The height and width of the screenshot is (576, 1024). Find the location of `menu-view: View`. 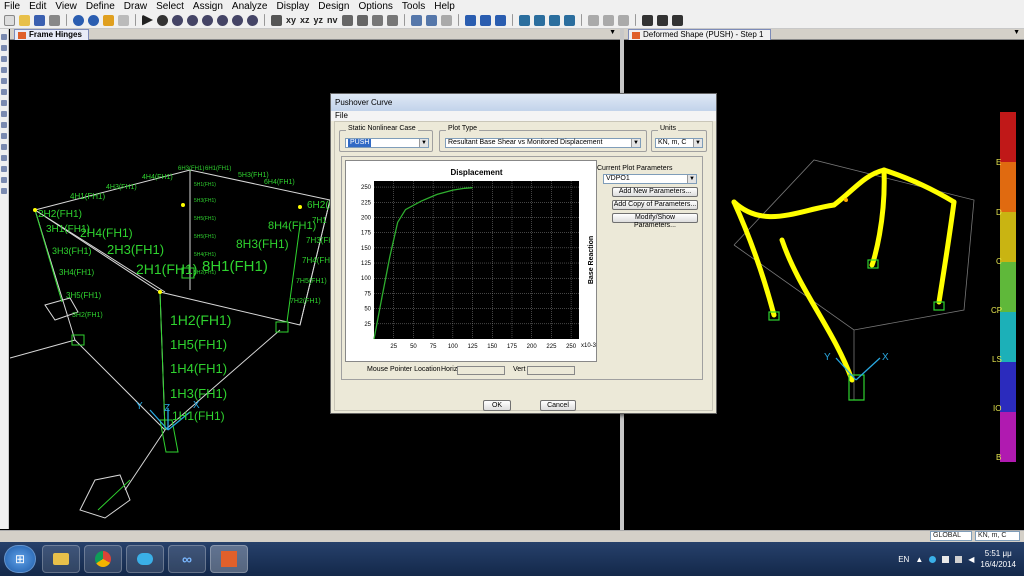

menu-view: View is located at coordinates (66, 6).